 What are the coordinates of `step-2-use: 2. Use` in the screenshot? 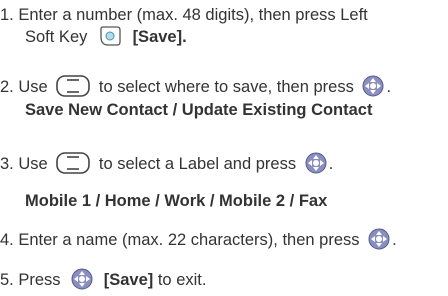 It's located at (24, 87).